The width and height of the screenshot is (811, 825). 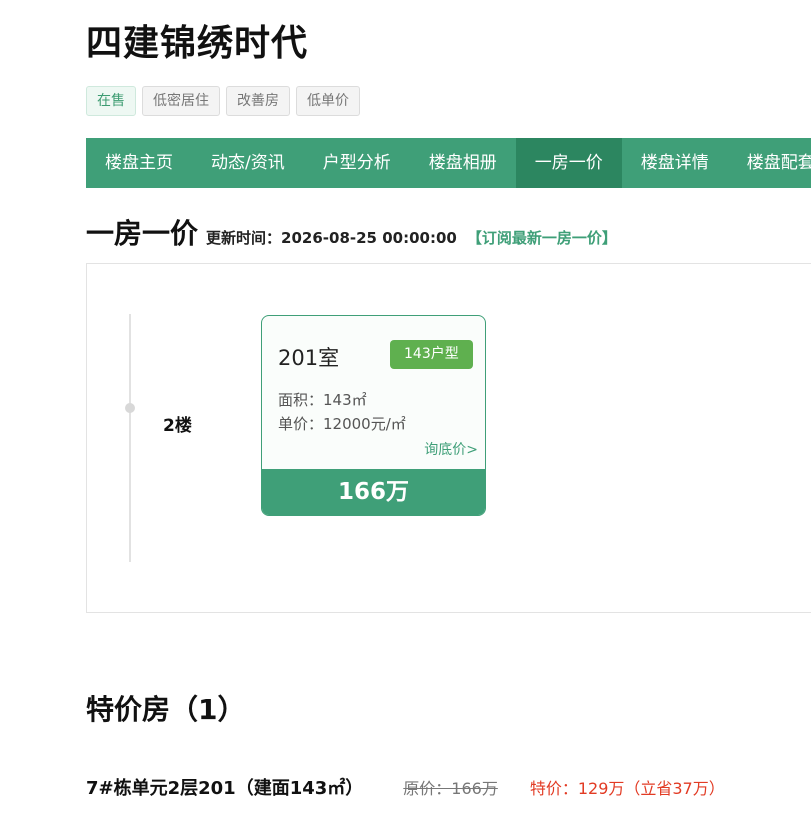 What do you see at coordinates (244, 238) in the screenshot?
I see `update-time-label: 更新时间：` at bounding box center [244, 238].